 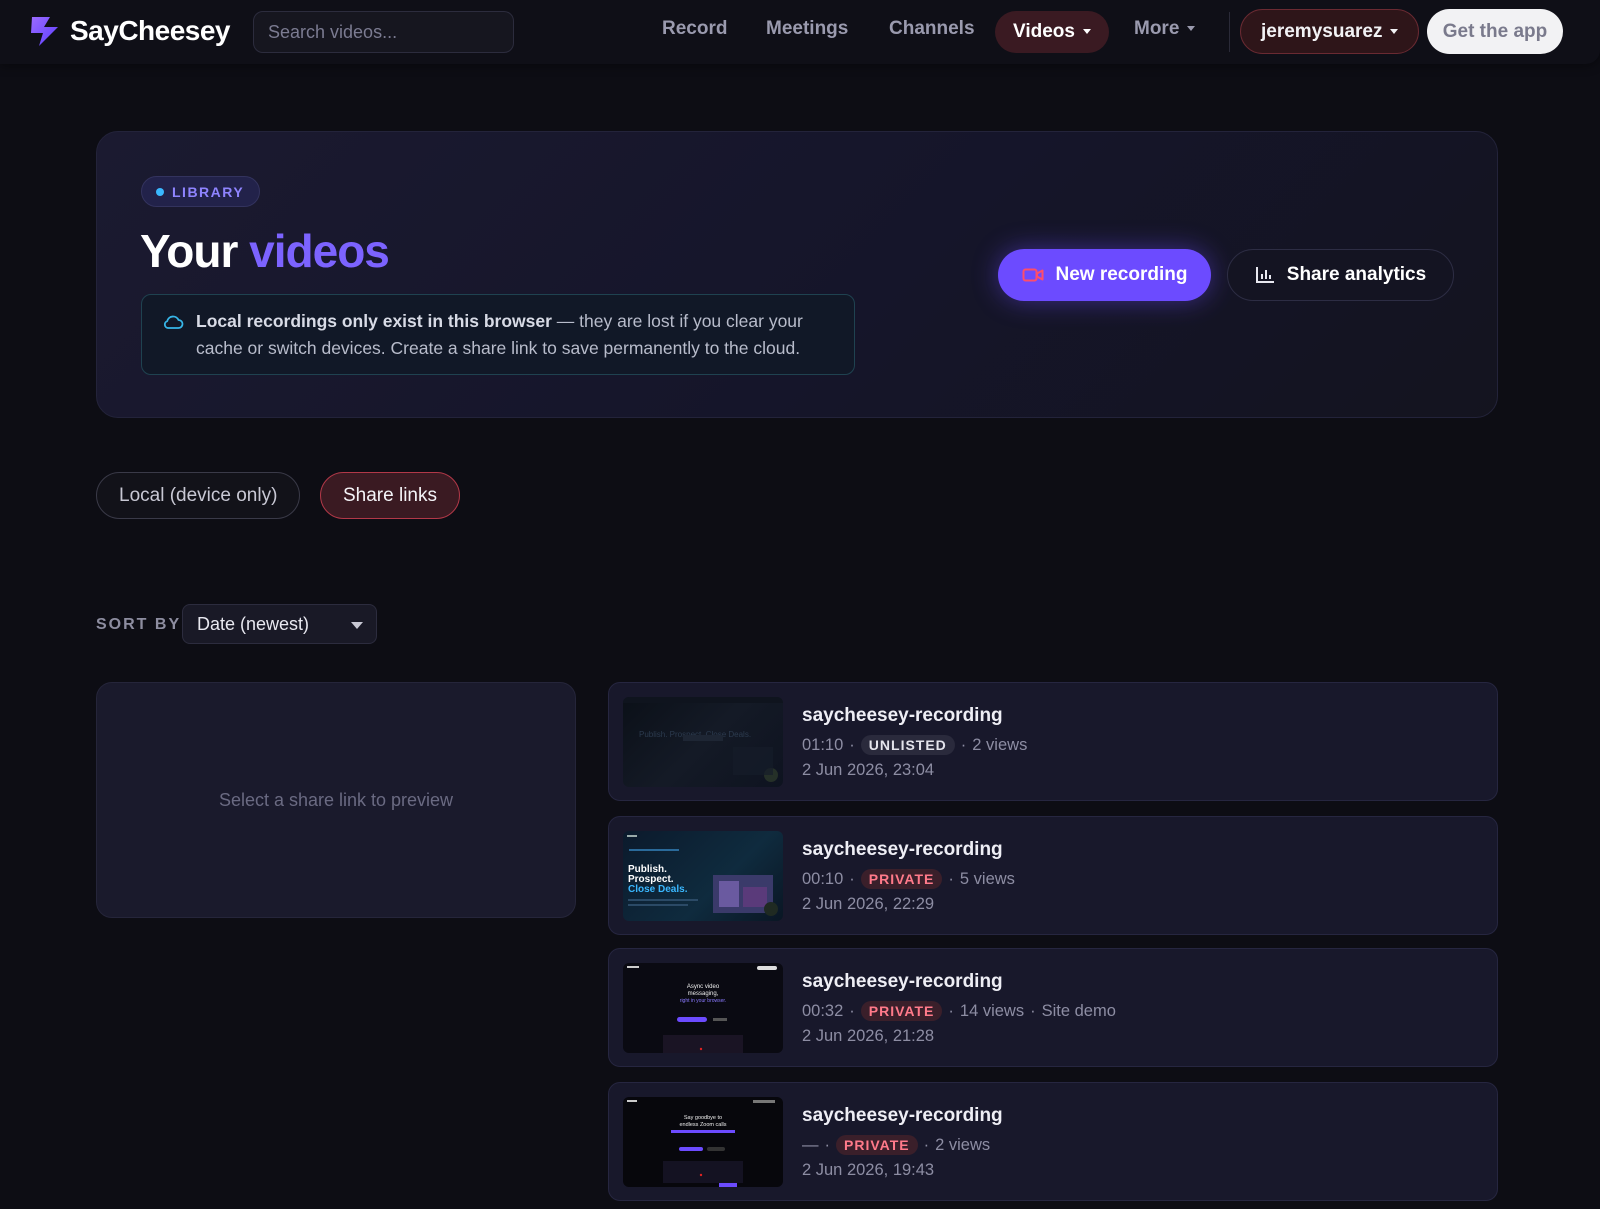 I want to click on thumb-2-accent: Close Deals., so click(x=658, y=889).